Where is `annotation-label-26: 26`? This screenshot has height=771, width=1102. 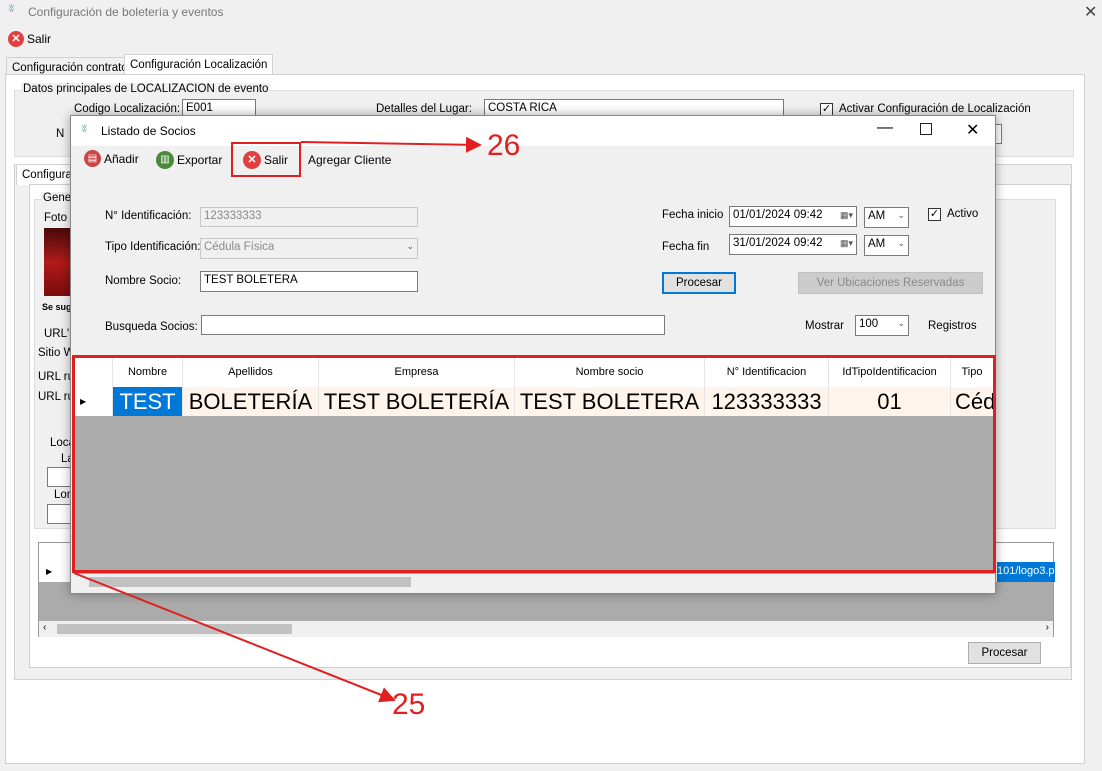 annotation-label-26: 26 is located at coordinates (504, 145).